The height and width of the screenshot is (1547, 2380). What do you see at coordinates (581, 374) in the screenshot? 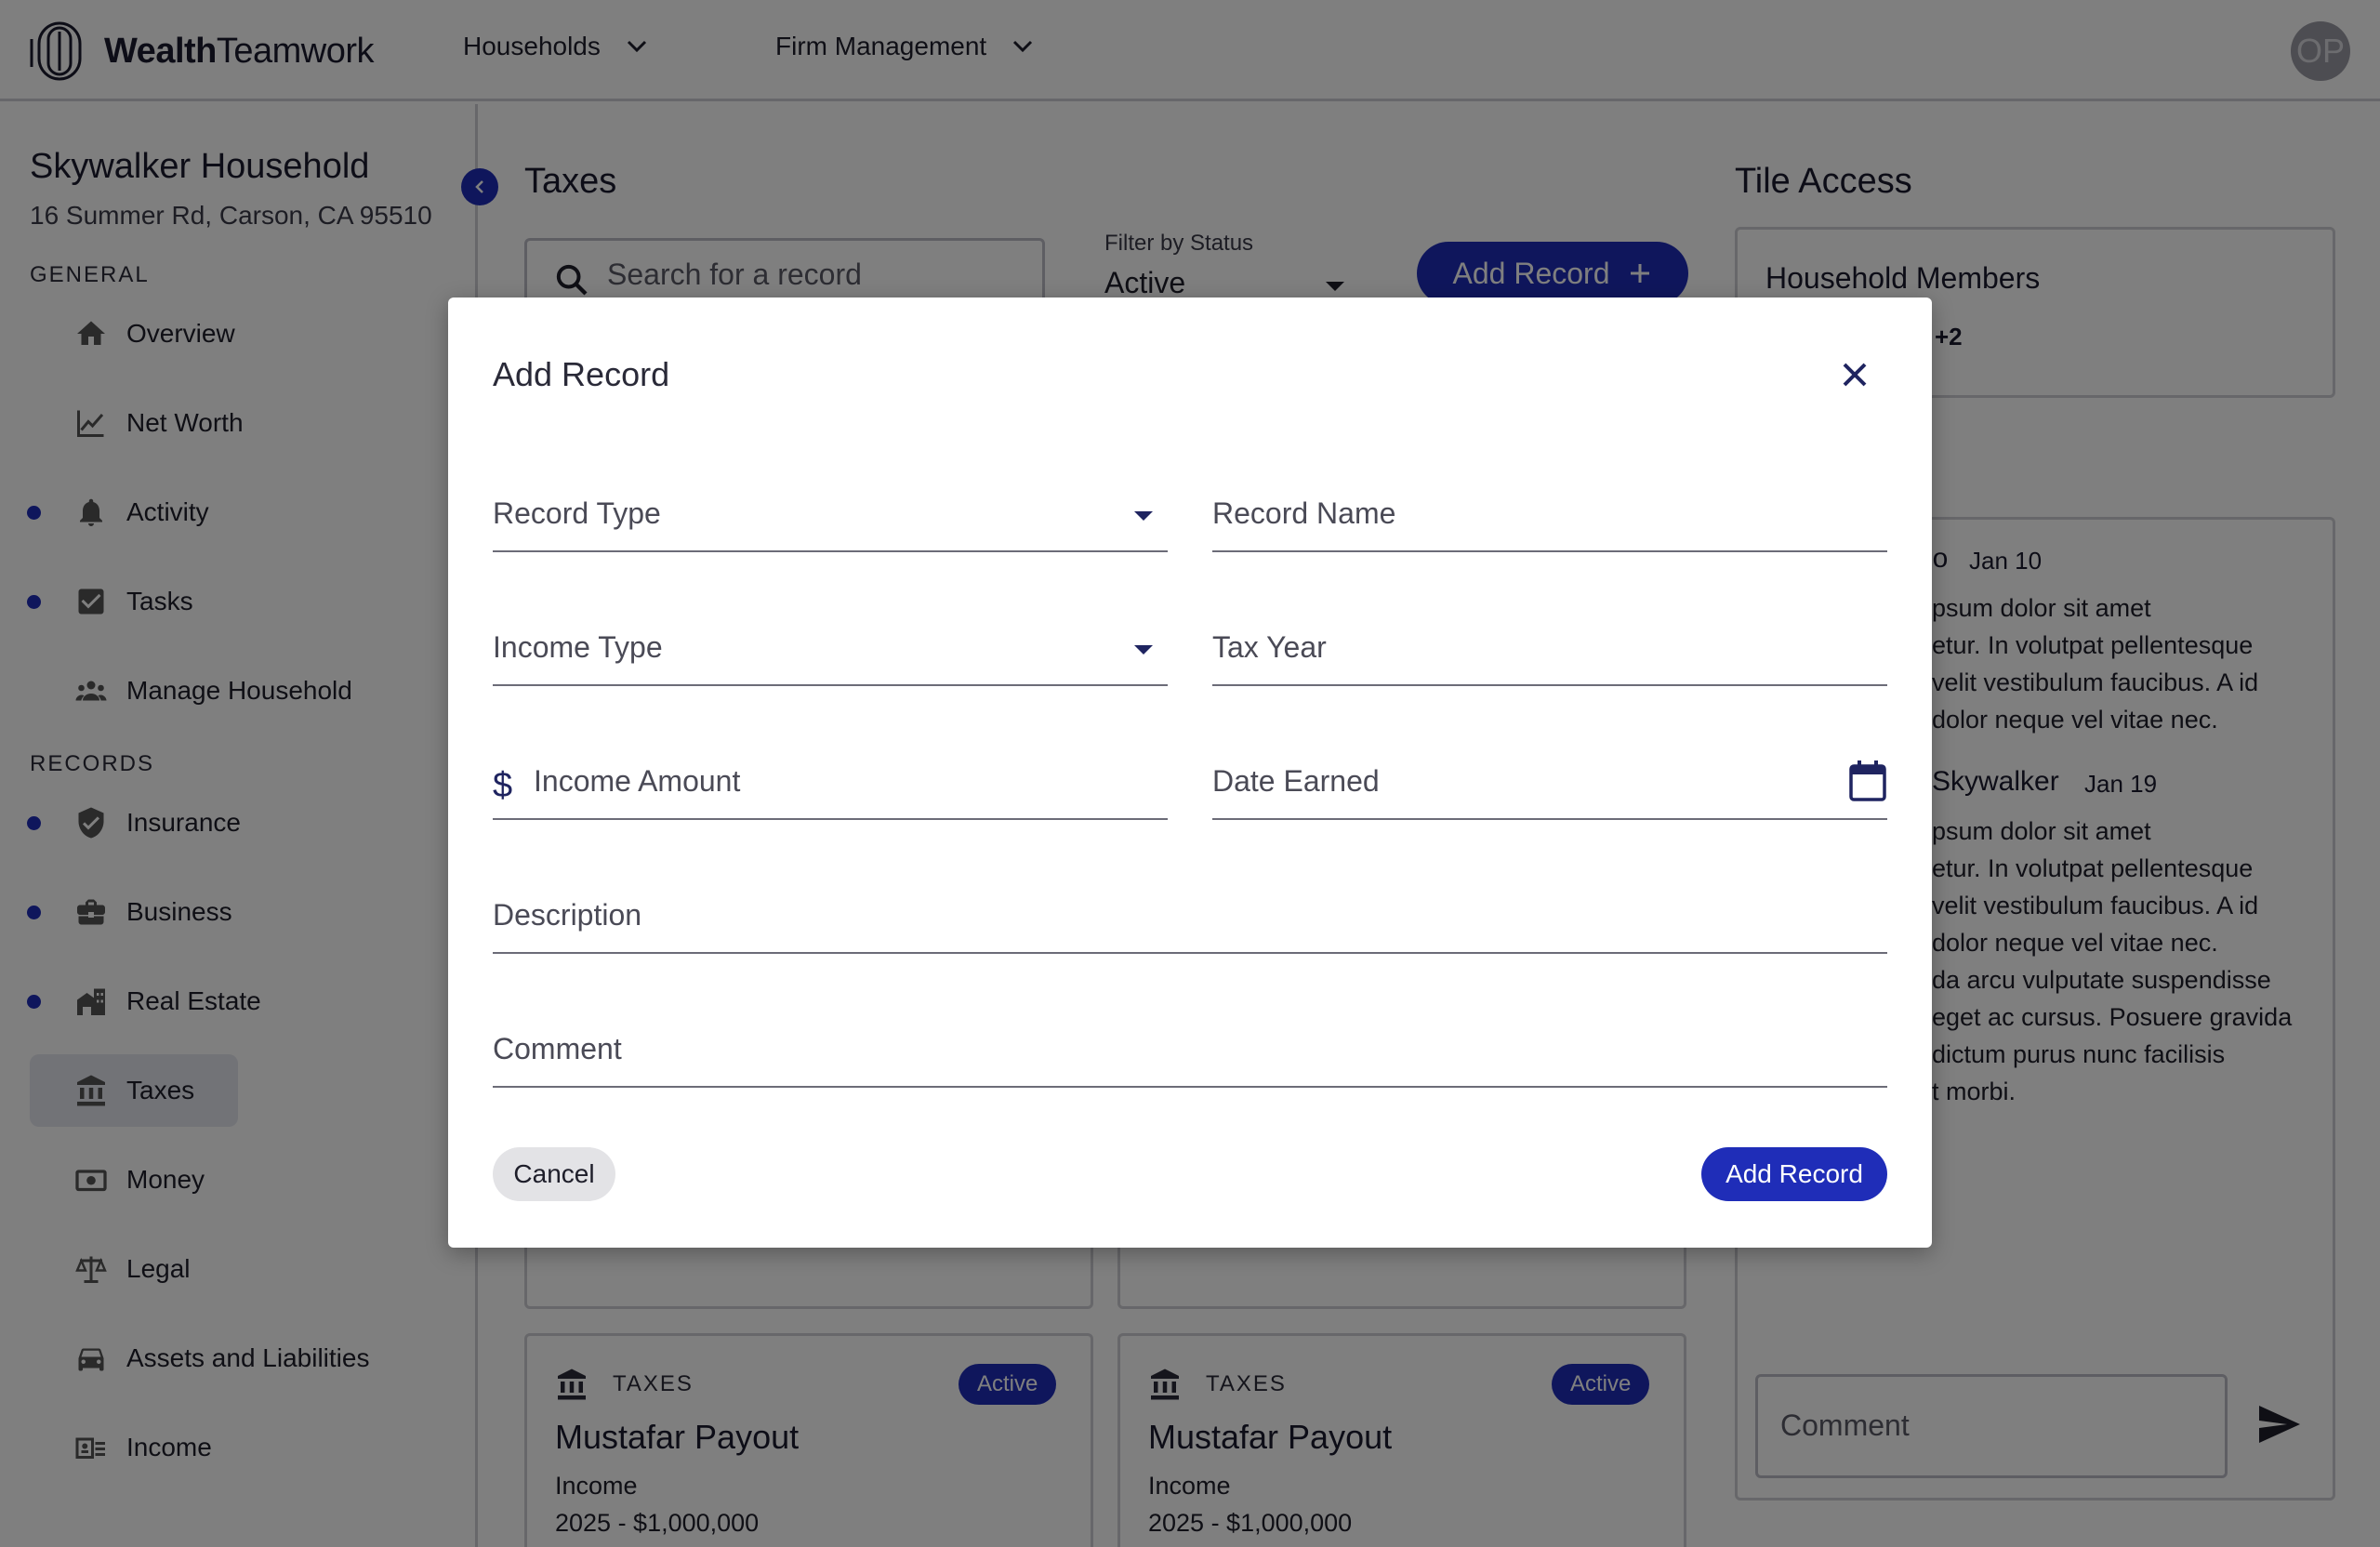
I see `dialog-title: Add Record` at bounding box center [581, 374].